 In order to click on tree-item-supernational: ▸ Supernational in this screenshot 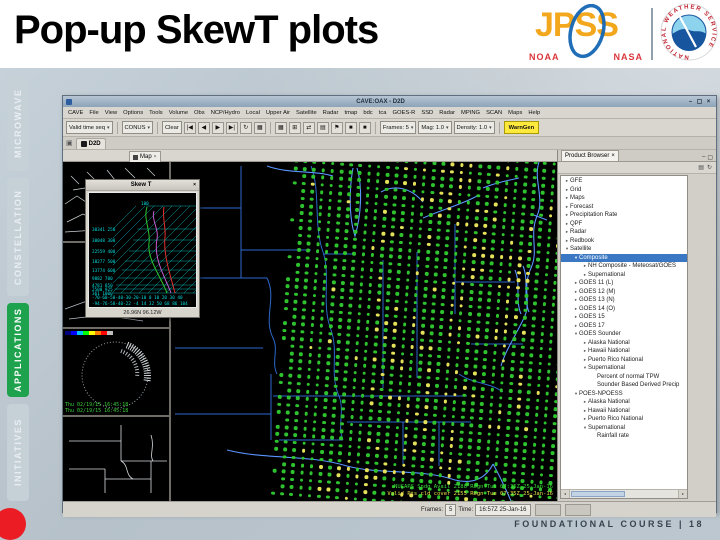, I will do `click(624, 275)`.